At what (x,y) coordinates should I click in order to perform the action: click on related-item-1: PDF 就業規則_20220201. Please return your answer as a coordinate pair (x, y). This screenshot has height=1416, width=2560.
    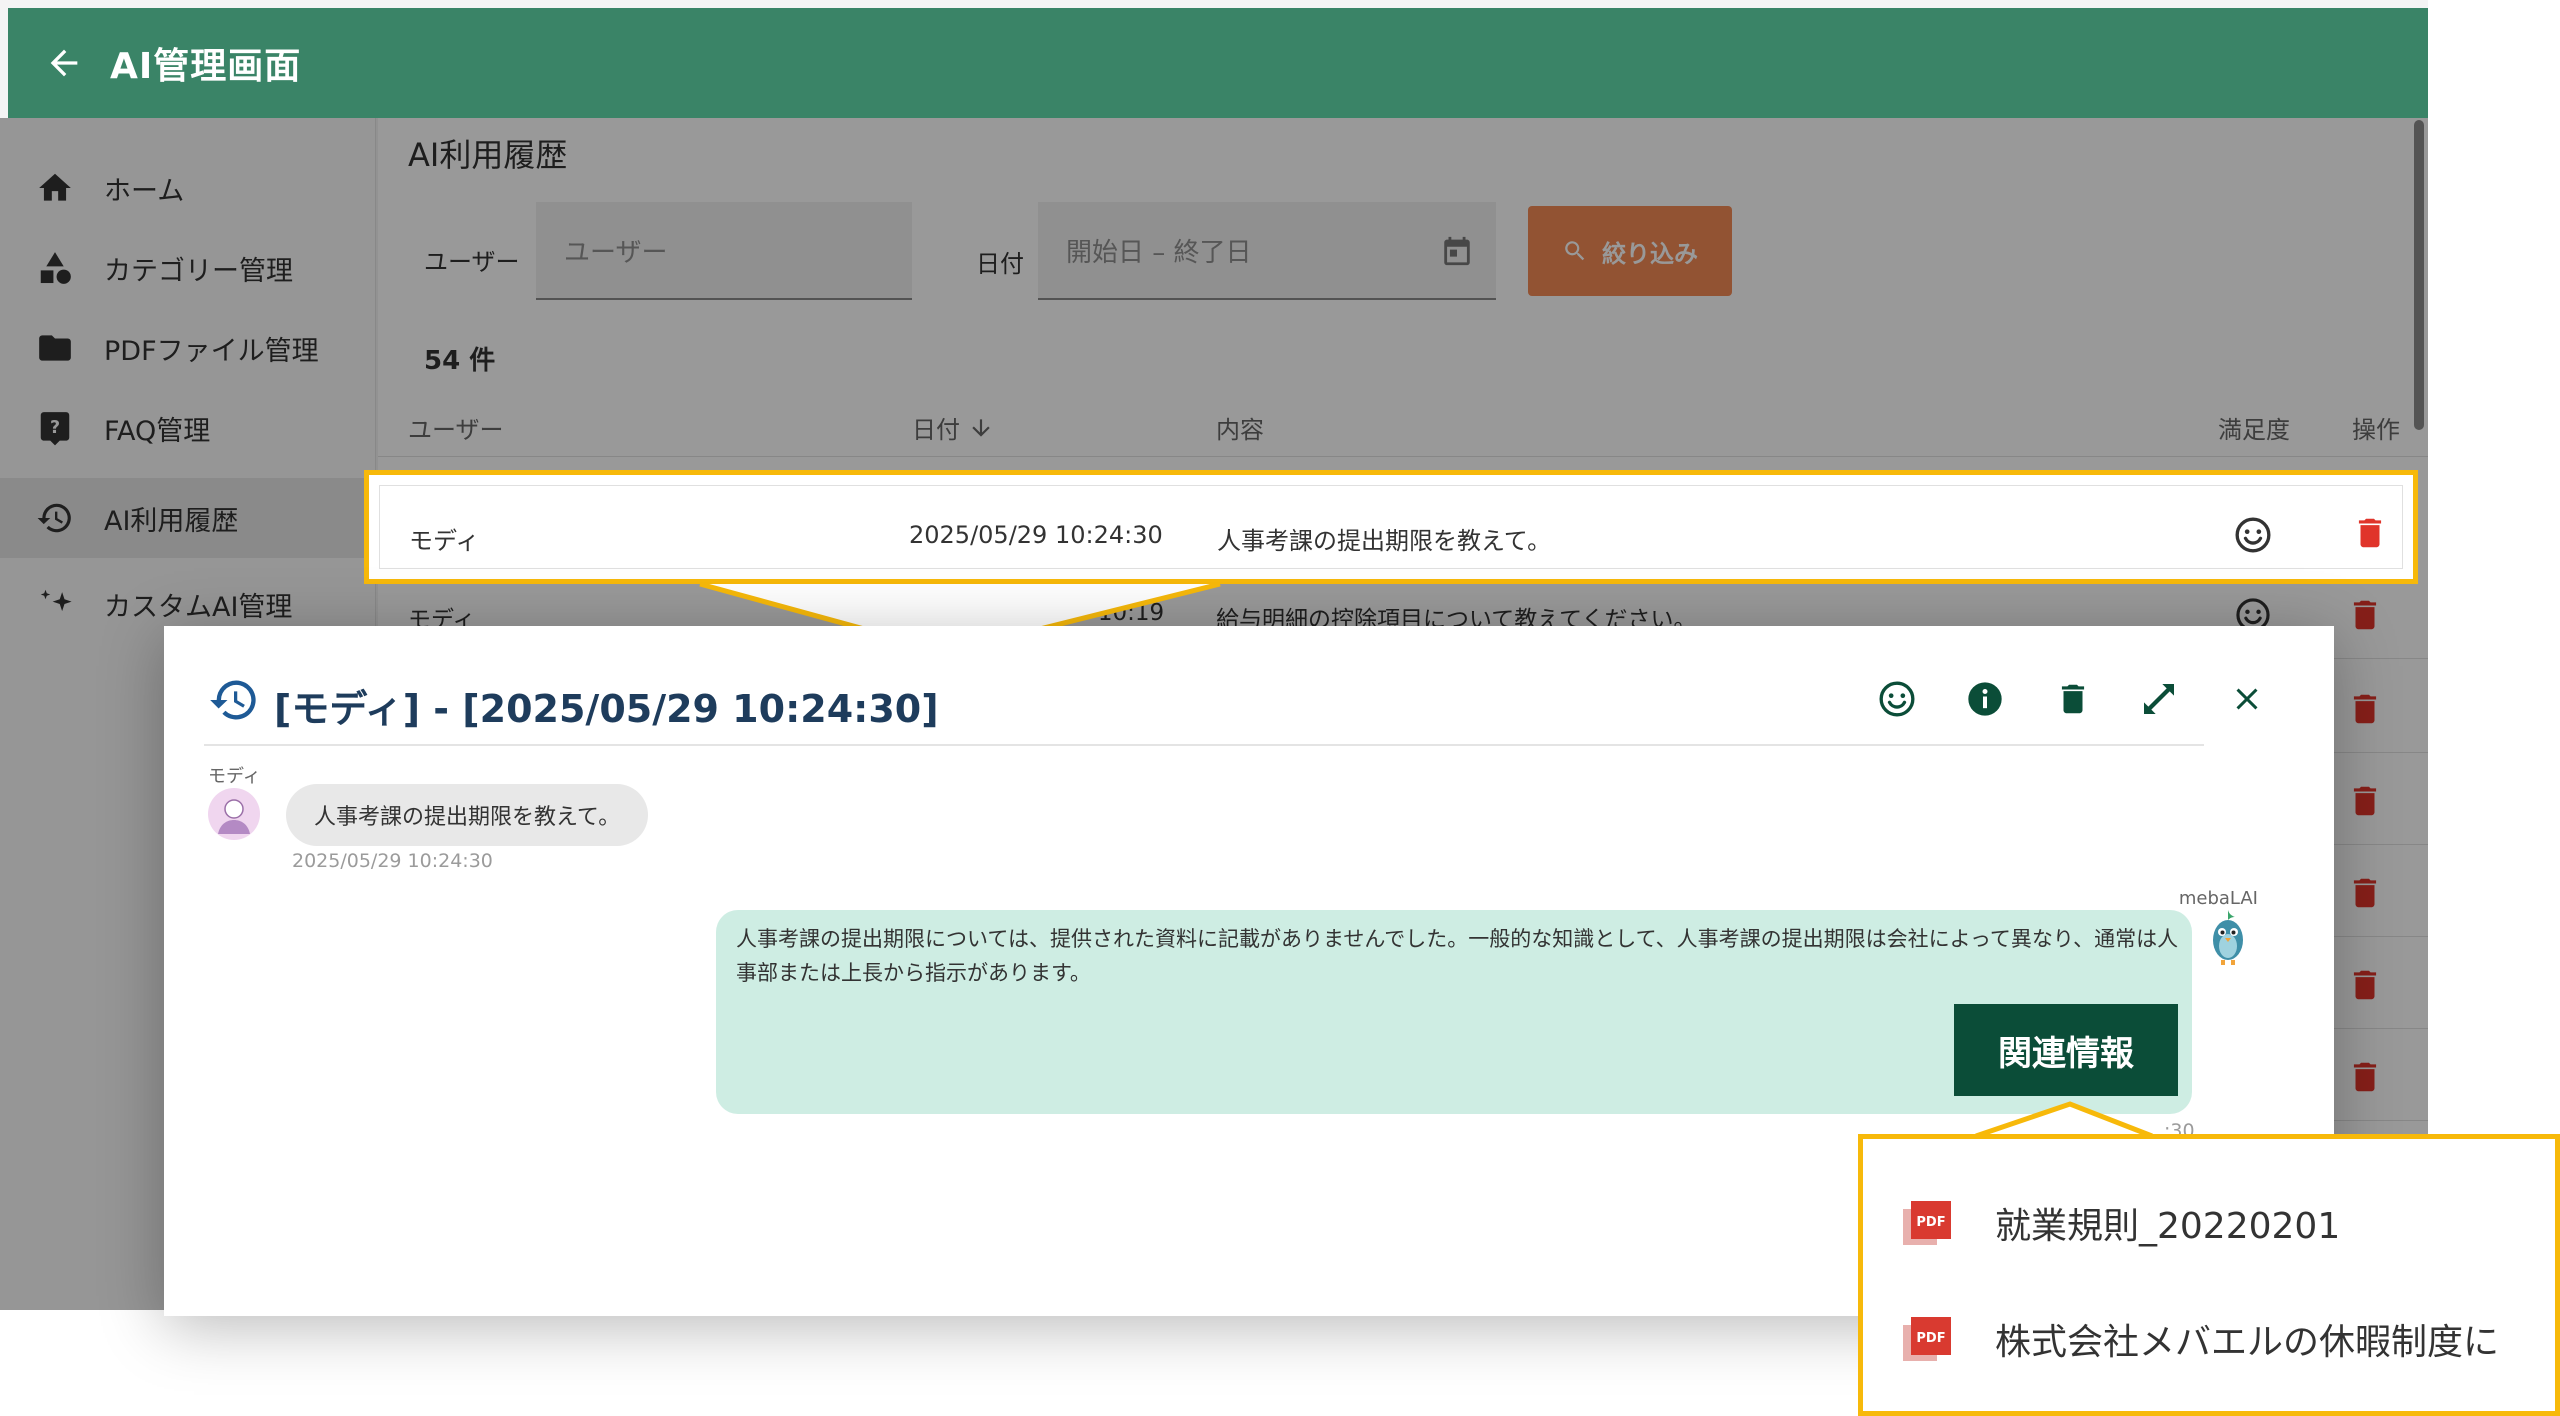
    Looking at the image, I should click on (2121, 1223).